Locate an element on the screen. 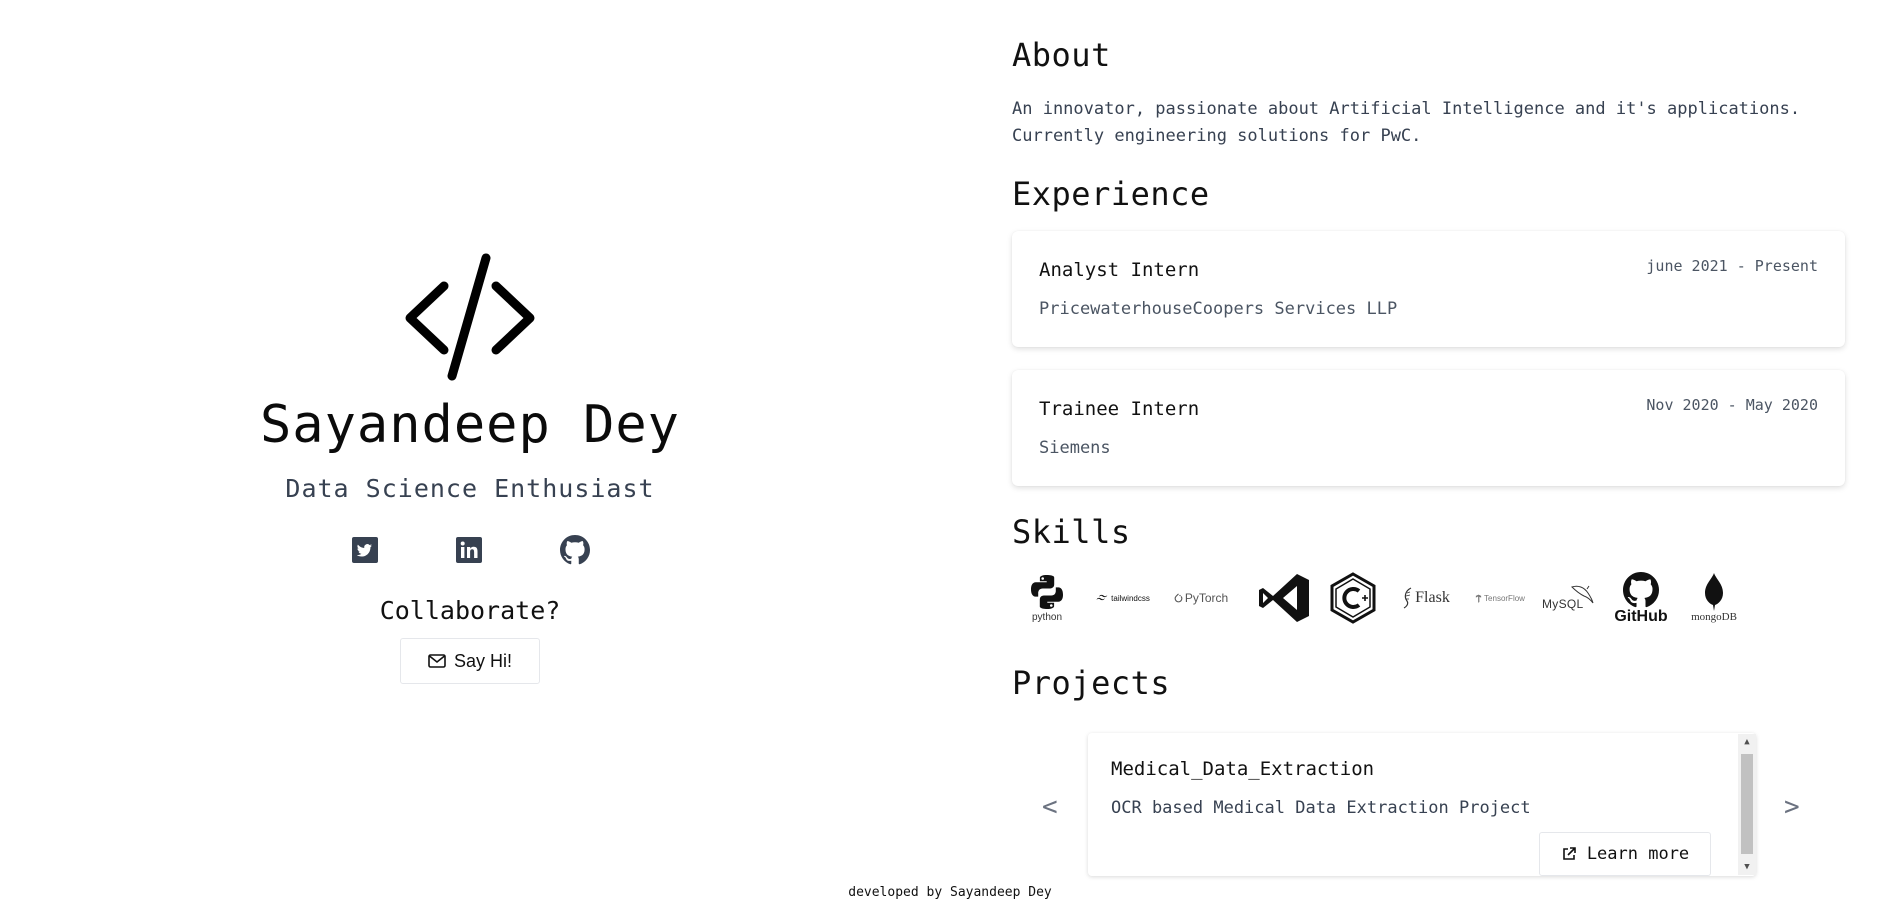 This screenshot has width=1902, height=908. skill-mongodb: mongoDB is located at coordinates (1714, 598).